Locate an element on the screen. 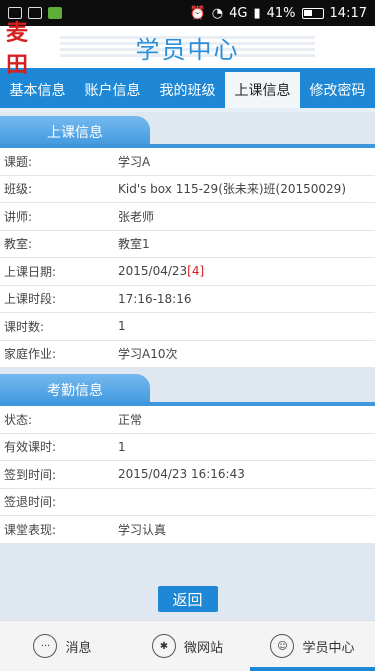 This screenshot has height=671, width=375. table-row: 家庭作业: 学习A10次 is located at coordinates (187, 354).